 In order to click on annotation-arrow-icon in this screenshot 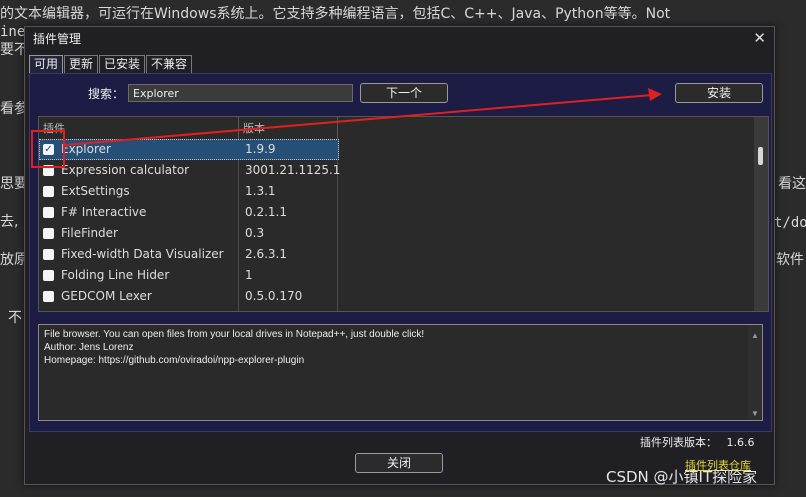, I will do `click(363, 117)`.